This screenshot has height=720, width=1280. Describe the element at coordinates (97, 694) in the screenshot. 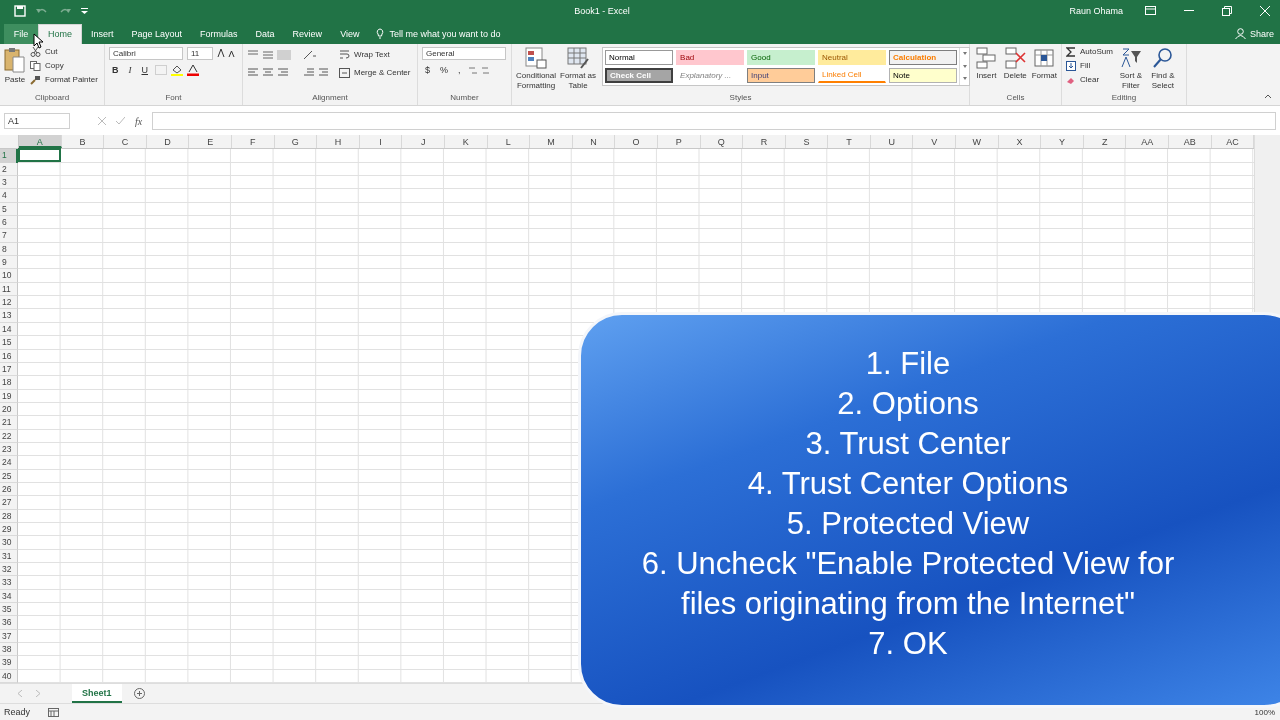

I see `sheet-tab: Sheet1` at that location.